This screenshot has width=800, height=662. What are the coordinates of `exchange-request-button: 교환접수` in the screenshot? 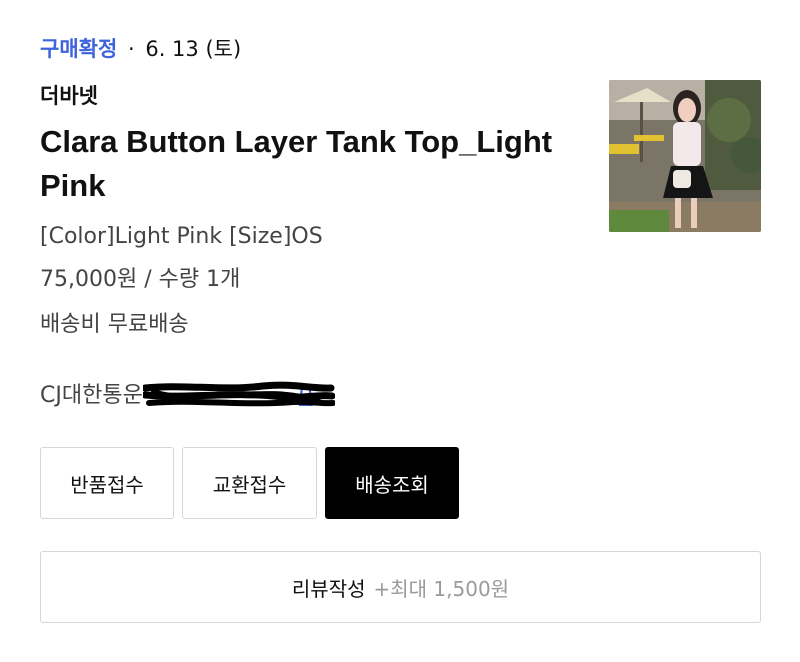 It's located at (249, 483).